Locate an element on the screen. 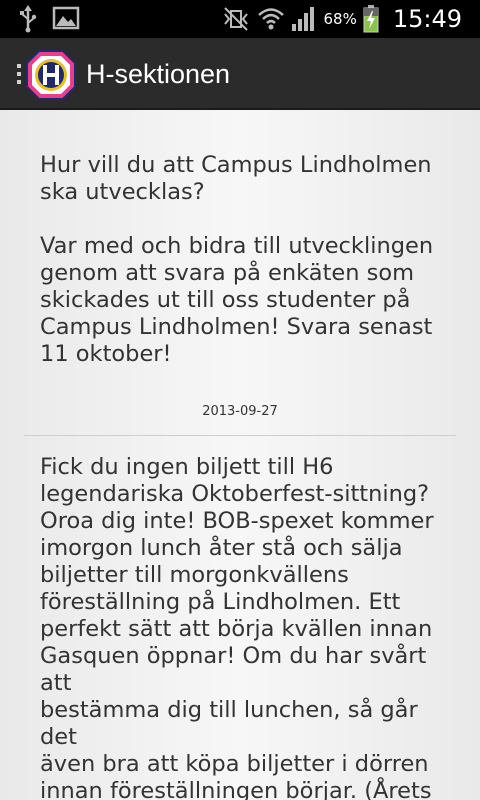 This screenshot has height=800, width=480. mute-icon is located at coordinates (236, 19).